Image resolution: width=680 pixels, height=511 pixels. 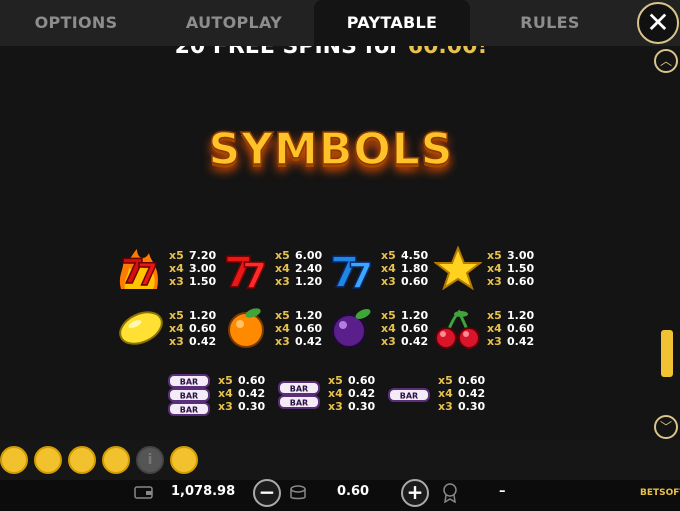 I want to click on chevron-down-icon: ﹀, so click(x=665, y=427).